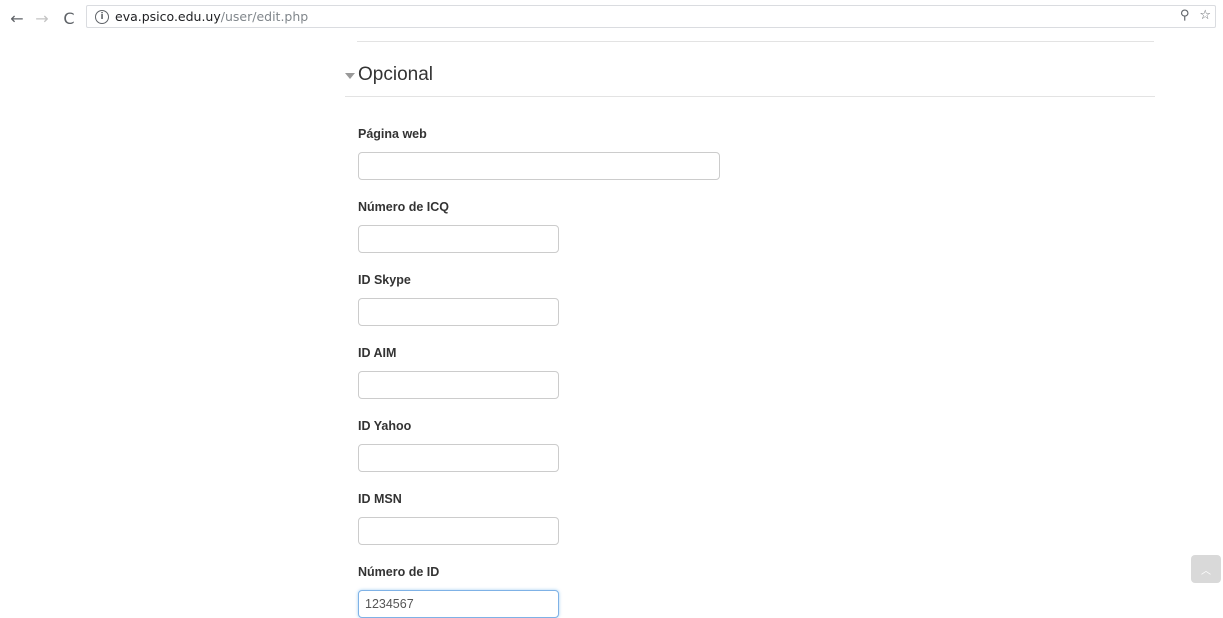 This screenshot has width=1223, height=618. I want to click on field-label: ID MSN, so click(380, 499).